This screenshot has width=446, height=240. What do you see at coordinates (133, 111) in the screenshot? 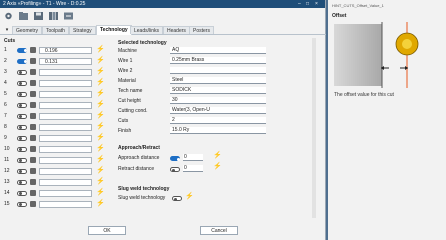
I see `tech-field-label: Cutting cond.` at bounding box center [133, 111].